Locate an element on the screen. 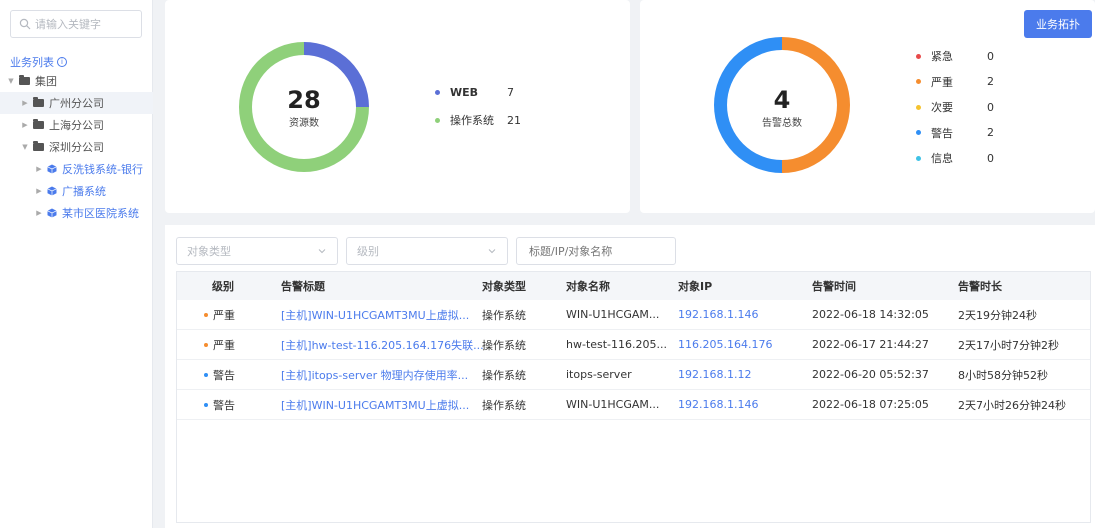 Image resolution: width=1095 pixels, height=528 pixels. alert-total-label: 告警总数 is located at coordinates (782, 123).